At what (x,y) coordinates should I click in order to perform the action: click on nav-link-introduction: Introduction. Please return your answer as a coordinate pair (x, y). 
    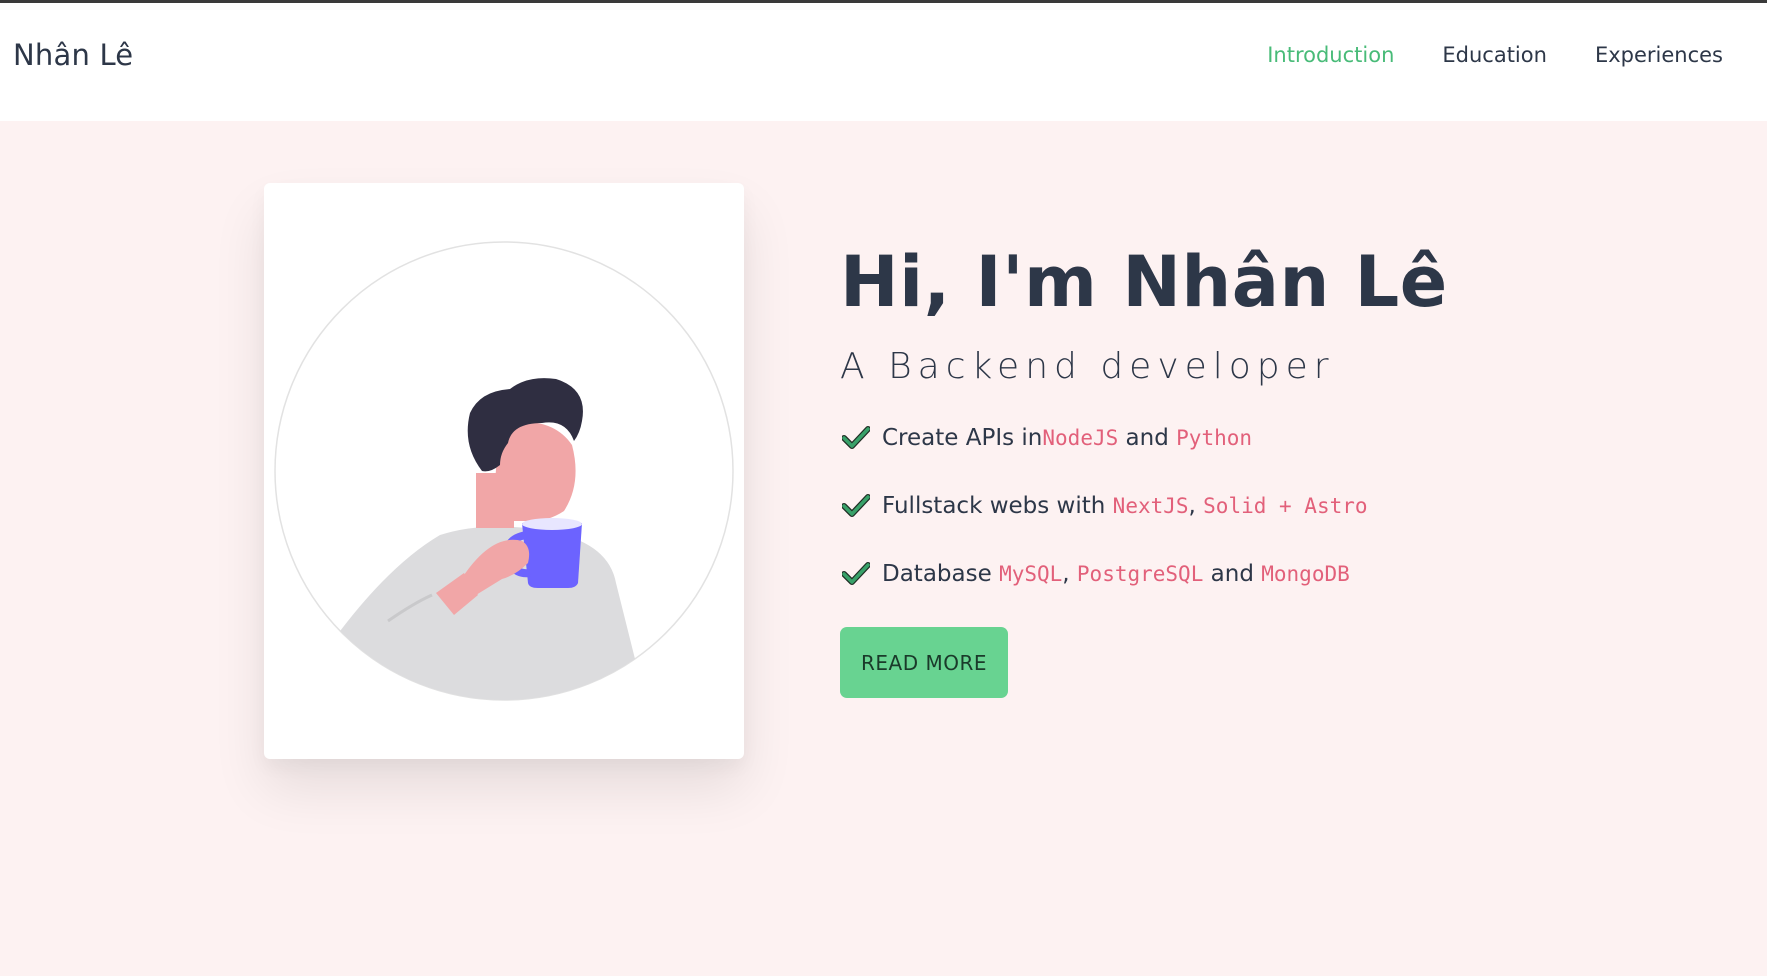
    Looking at the image, I should click on (1330, 55).